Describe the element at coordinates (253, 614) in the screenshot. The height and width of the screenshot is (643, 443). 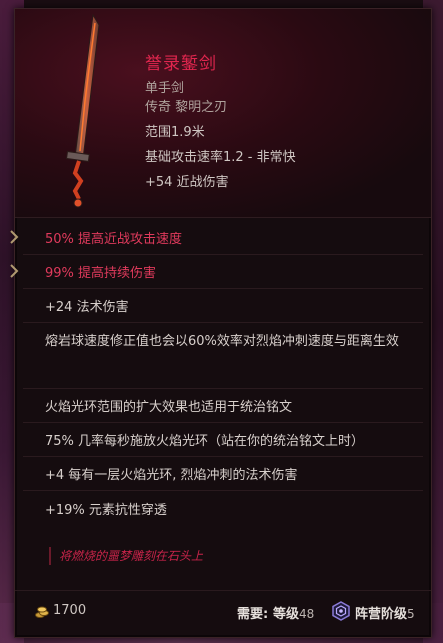
I see `requirement-label: 需要:` at that location.